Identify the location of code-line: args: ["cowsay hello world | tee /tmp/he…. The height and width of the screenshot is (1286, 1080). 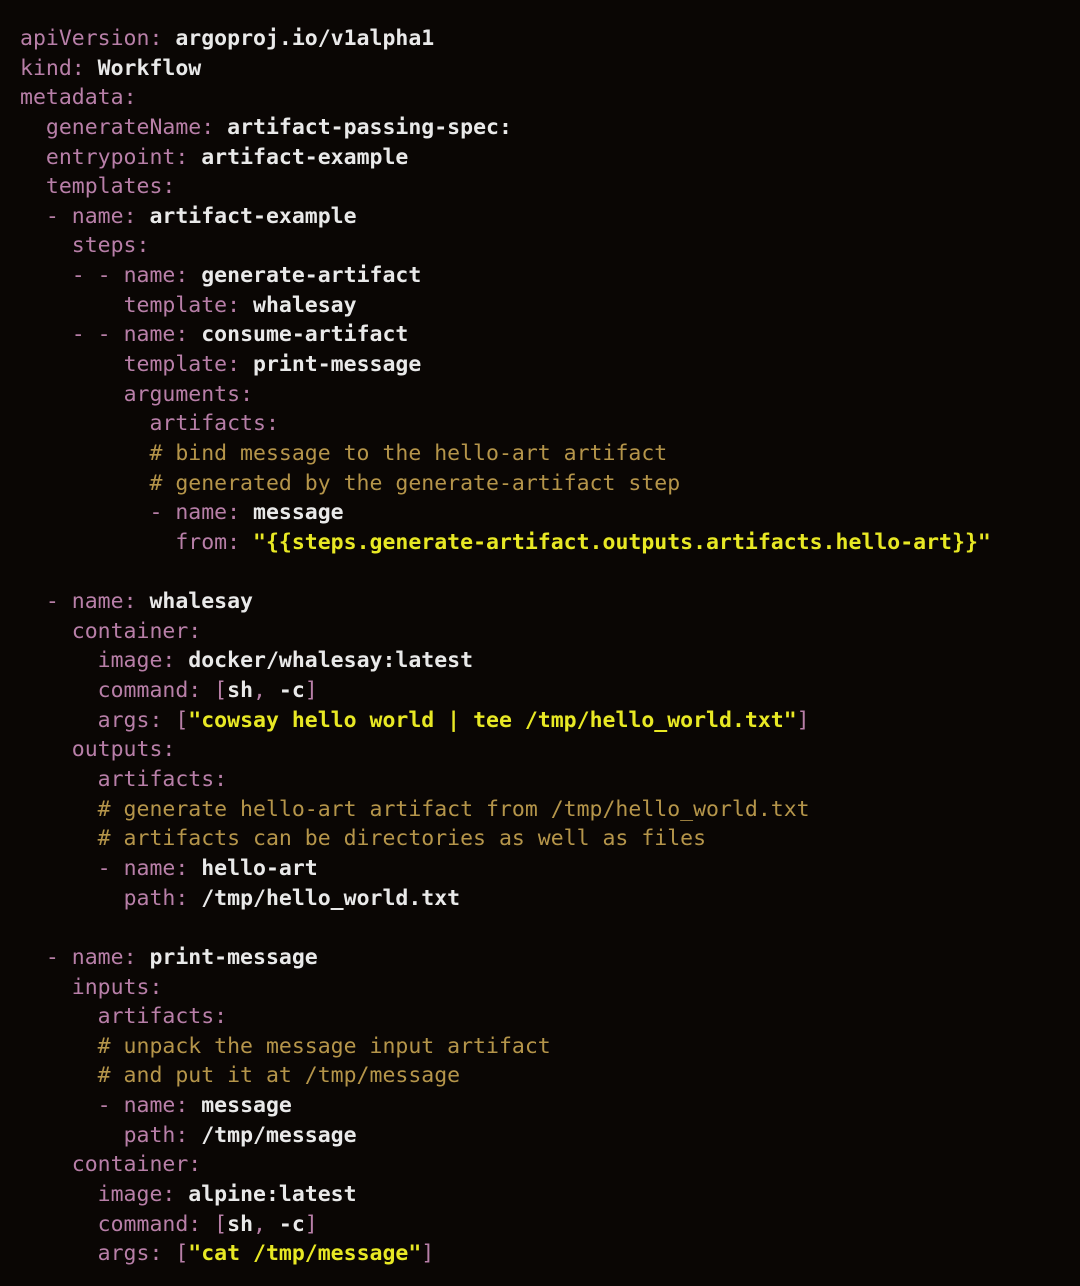
(550, 721).